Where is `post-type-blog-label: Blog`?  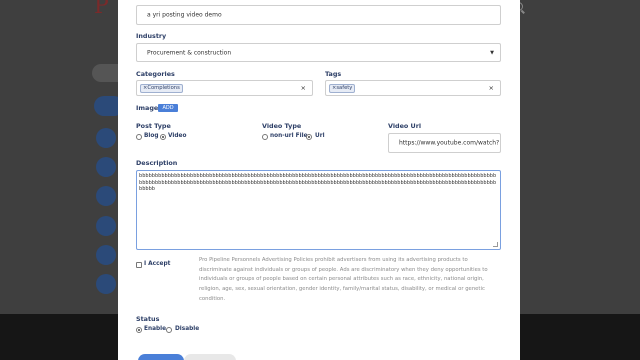
post-type-blog-label: Blog is located at coordinates (151, 136).